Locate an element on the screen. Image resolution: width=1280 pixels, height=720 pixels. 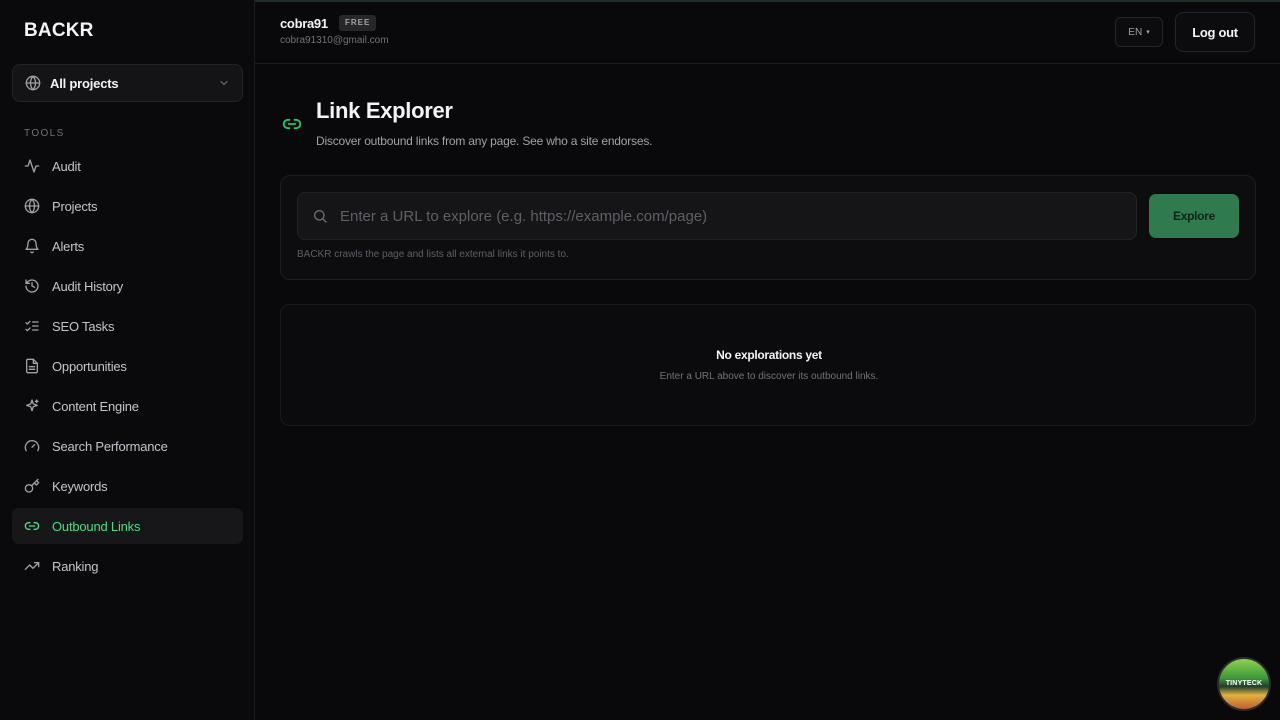
tools-section-label: TOOLS is located at coordinates (44, 133).